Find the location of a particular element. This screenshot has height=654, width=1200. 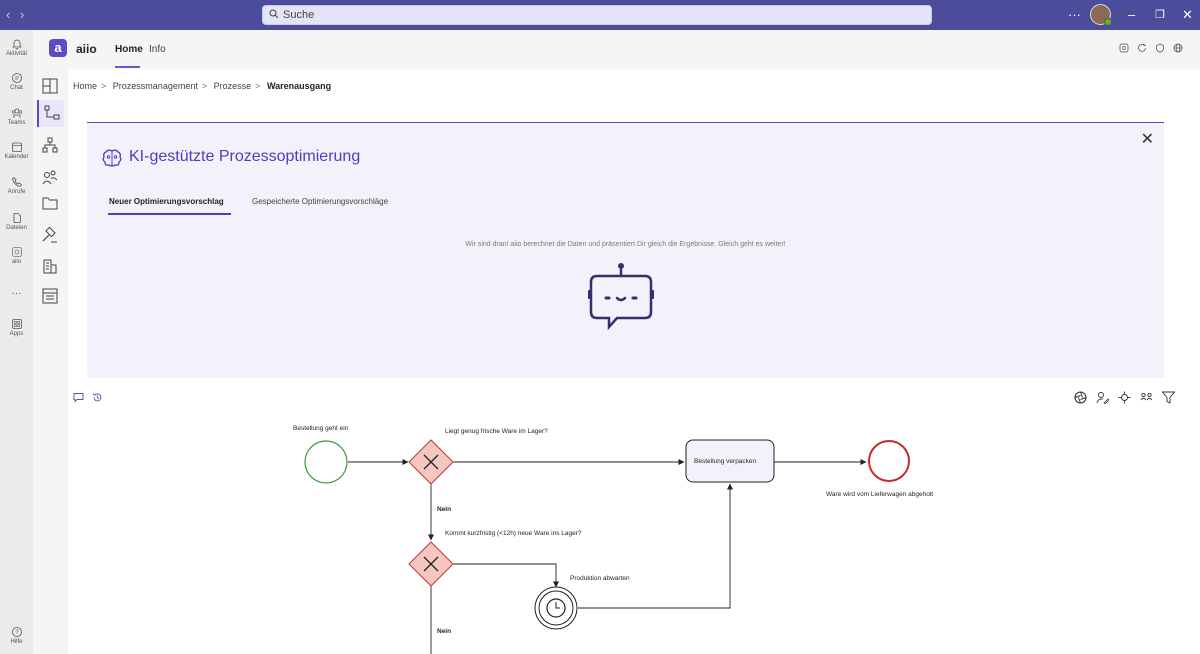

gateway-question-label: Liegt genug frische Ware im Lager? is located at coordinates (496, 431).